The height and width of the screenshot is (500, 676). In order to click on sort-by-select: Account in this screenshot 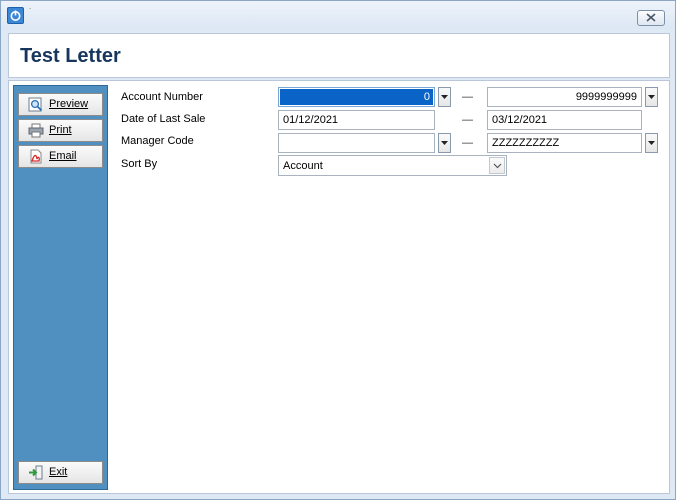, I will do `click(392, 165)`.